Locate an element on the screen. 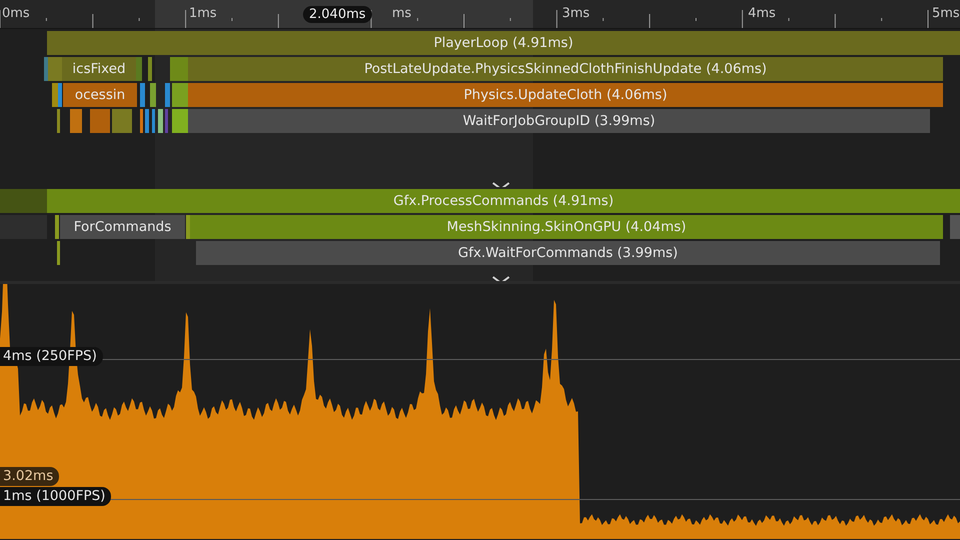 Image resolution: width=960 pixels, height=540 pixels. time-label: 3ms is located at coordinates (576, 13).